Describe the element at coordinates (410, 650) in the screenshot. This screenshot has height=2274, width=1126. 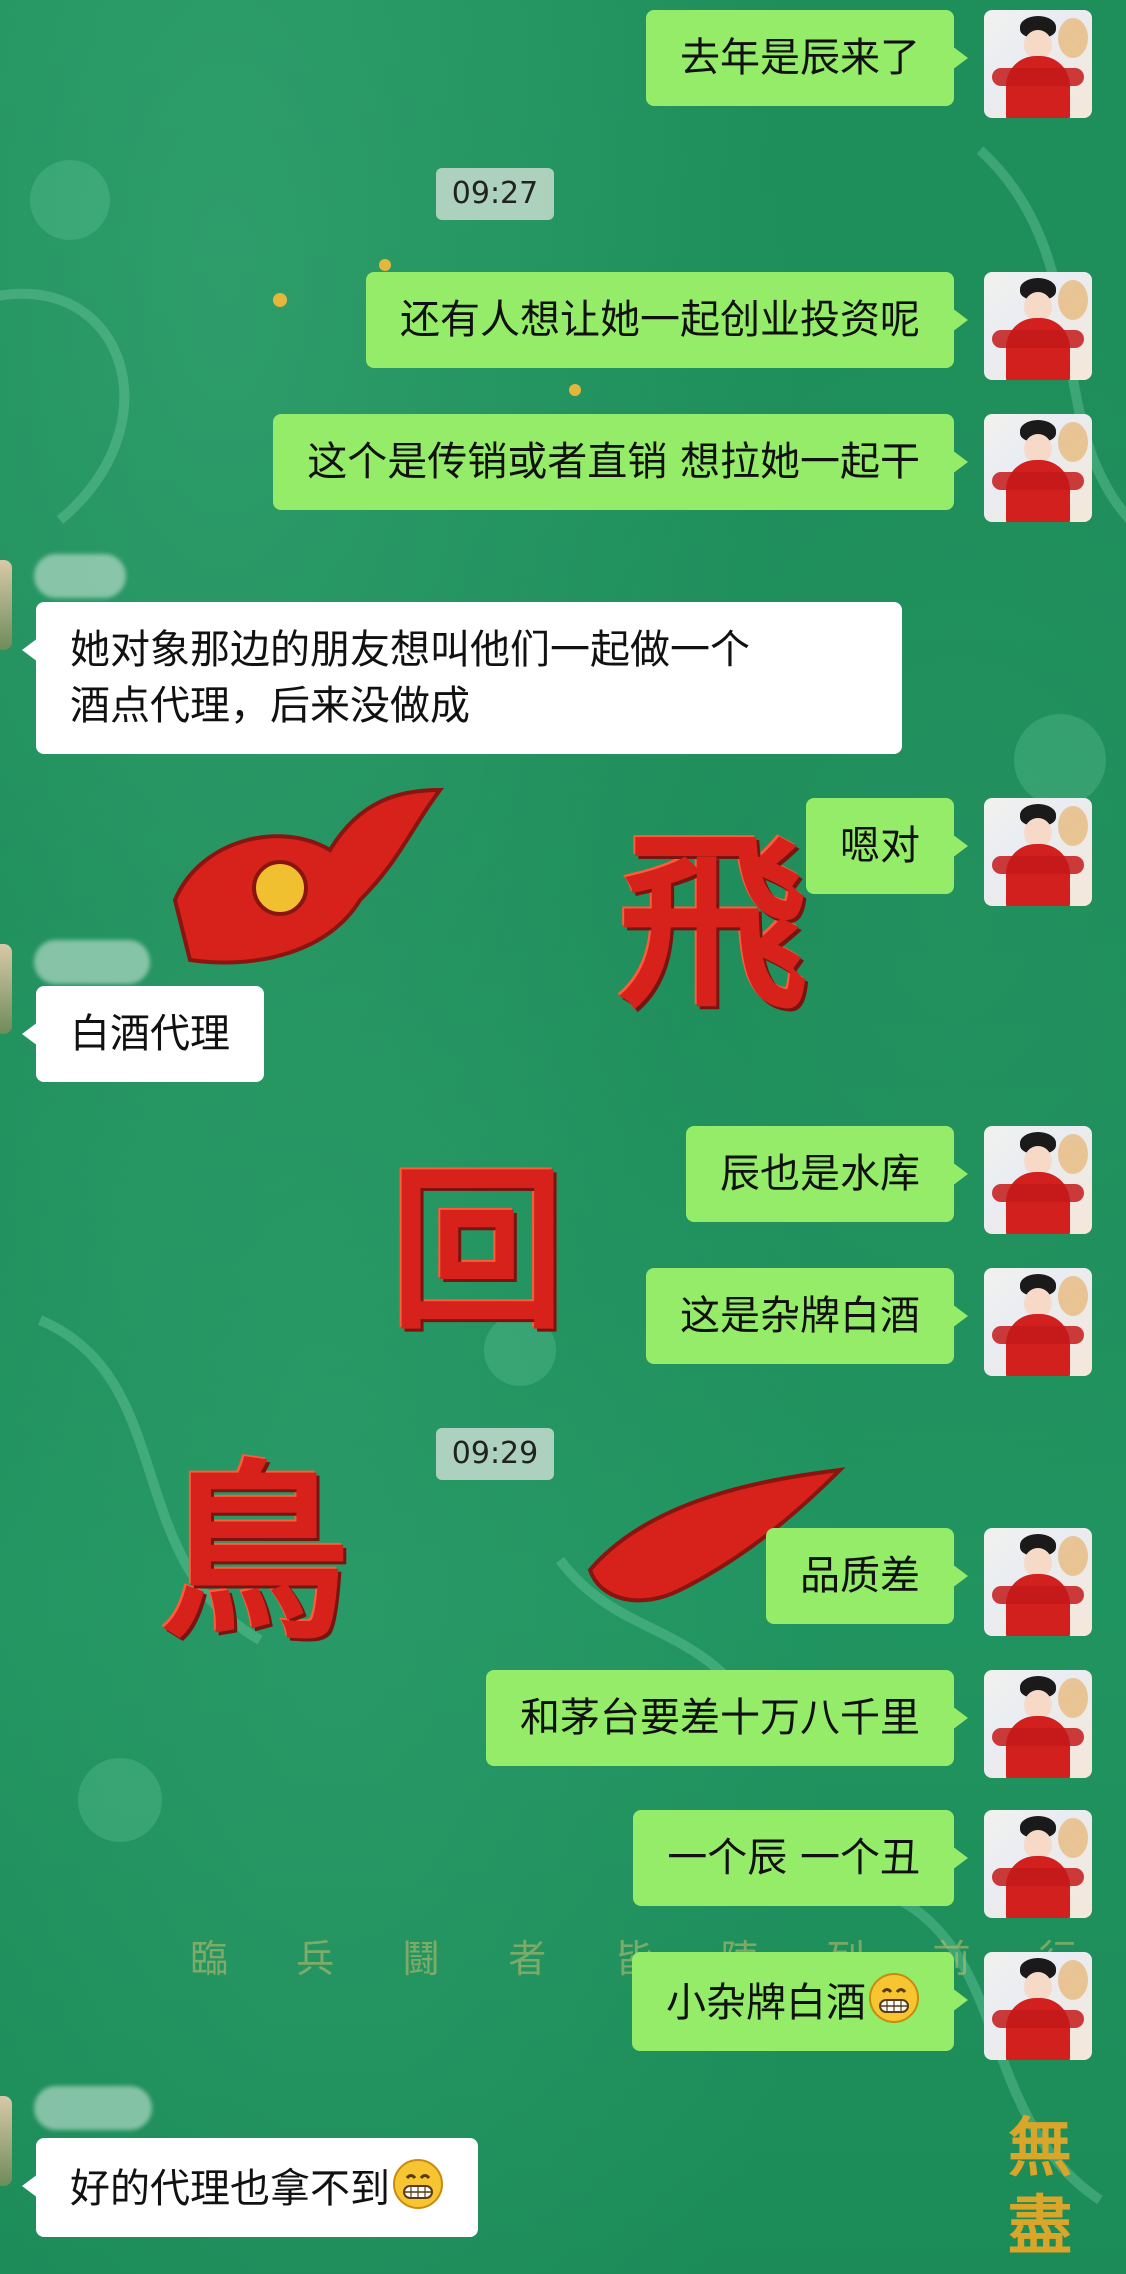
I see `message-line: 她对象那边的朋友想叫他们一起做一个` at that location.